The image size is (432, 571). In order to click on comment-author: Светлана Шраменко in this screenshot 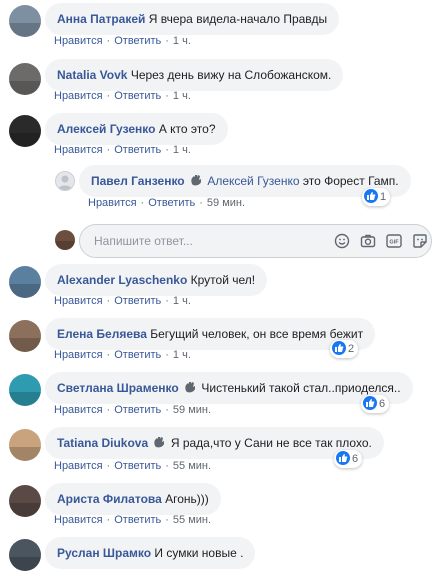, I will do `click(118, 388)`.